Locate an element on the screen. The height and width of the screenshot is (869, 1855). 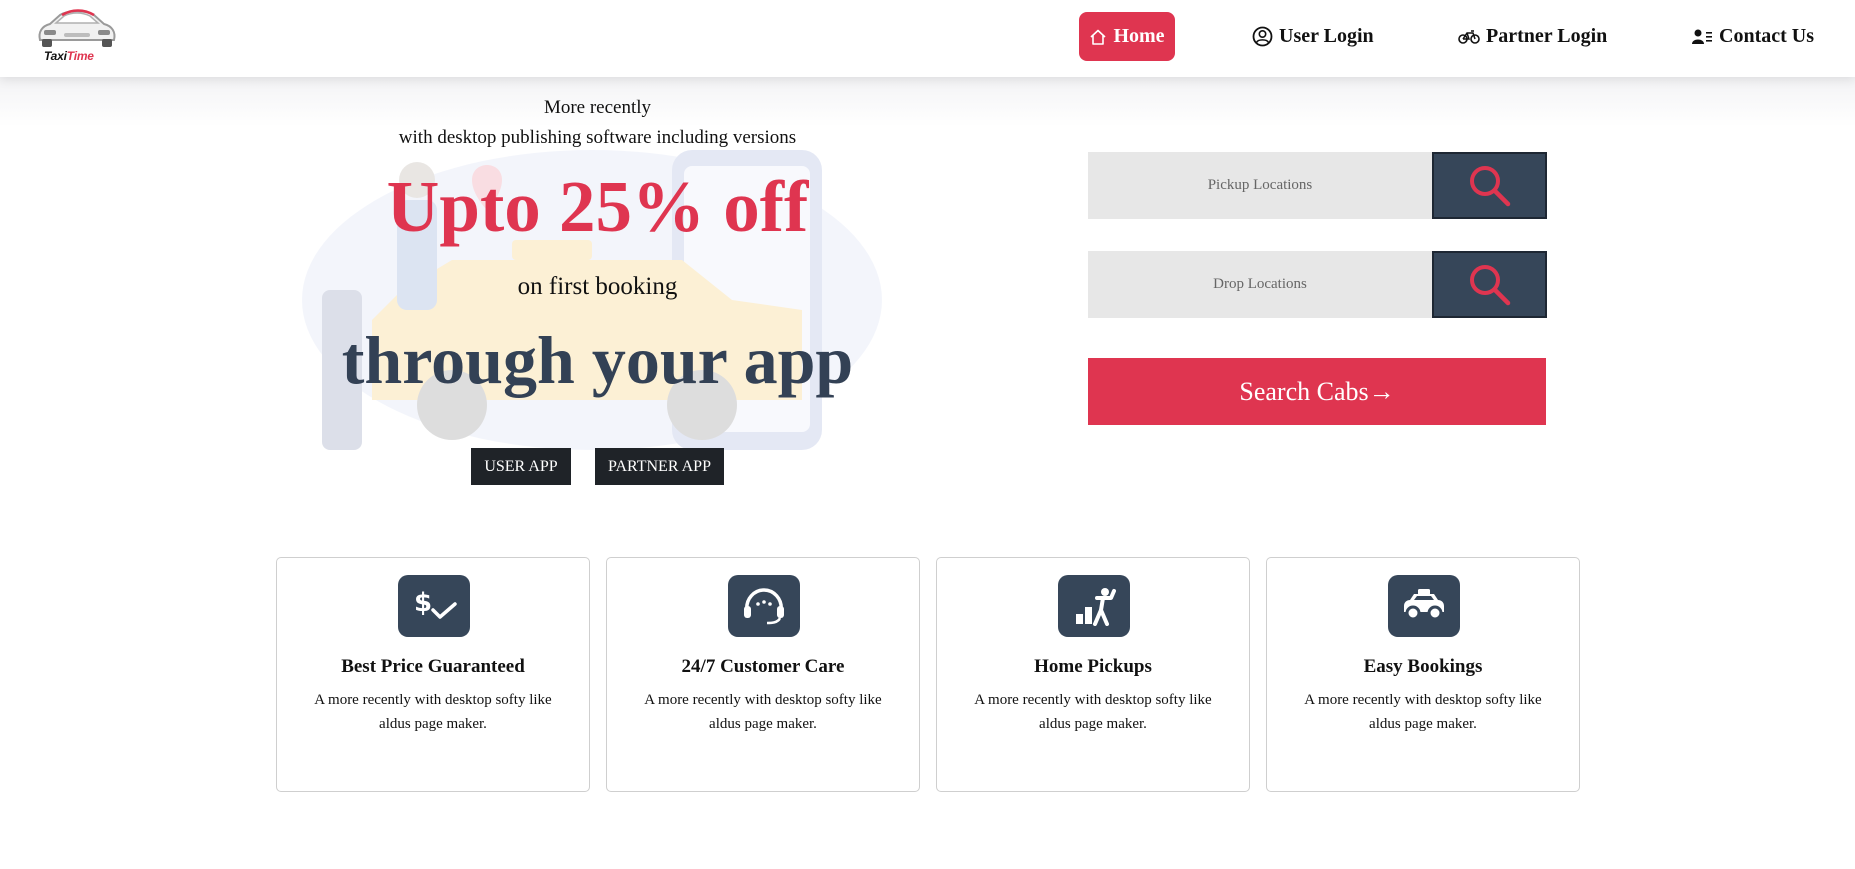
logo-text-part1: Taxi is located at coordinates (55, 56).